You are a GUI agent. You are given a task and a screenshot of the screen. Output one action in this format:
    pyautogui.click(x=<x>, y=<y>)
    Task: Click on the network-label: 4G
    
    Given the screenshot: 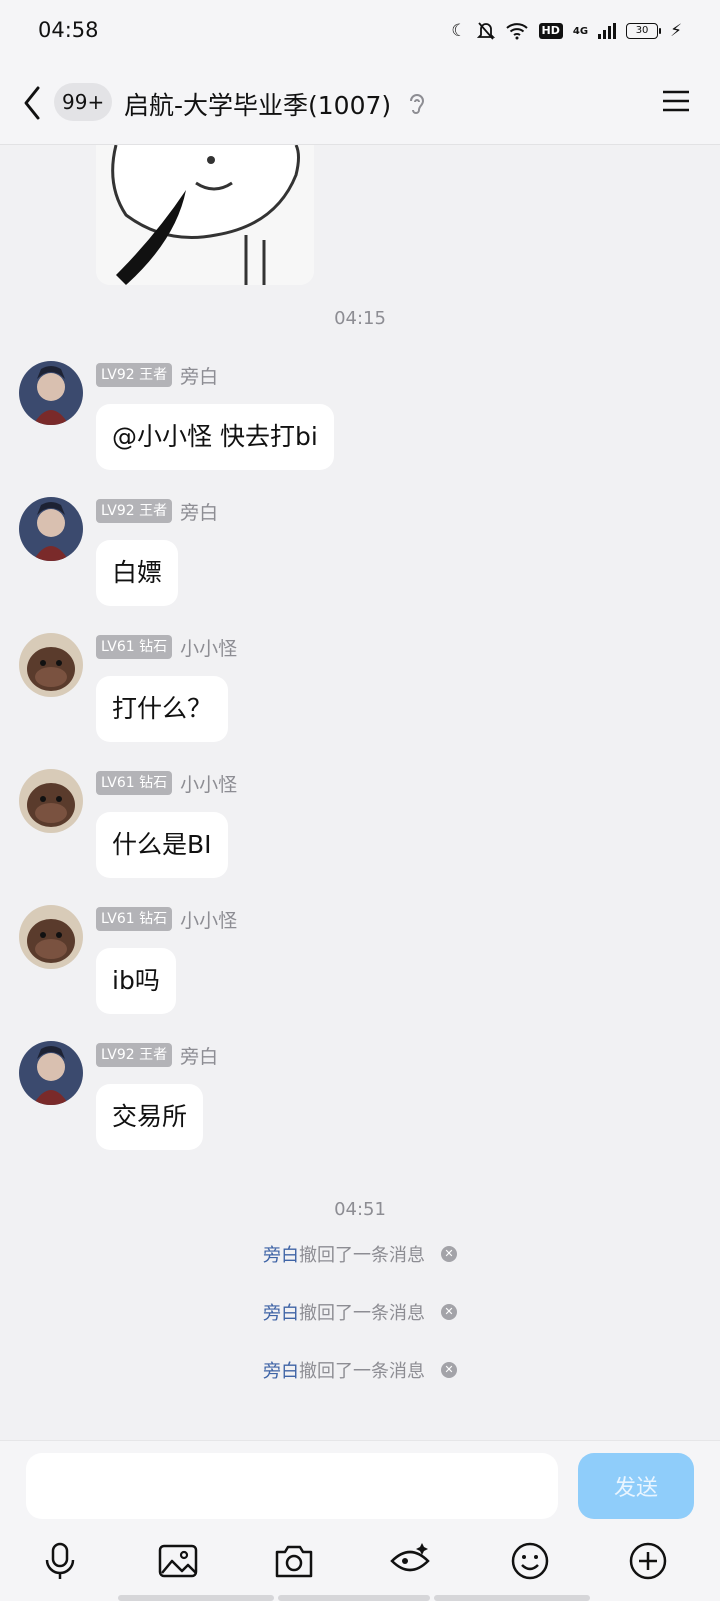 What is the action you would take?
    pyautogui.click(x=580, y=31)
    